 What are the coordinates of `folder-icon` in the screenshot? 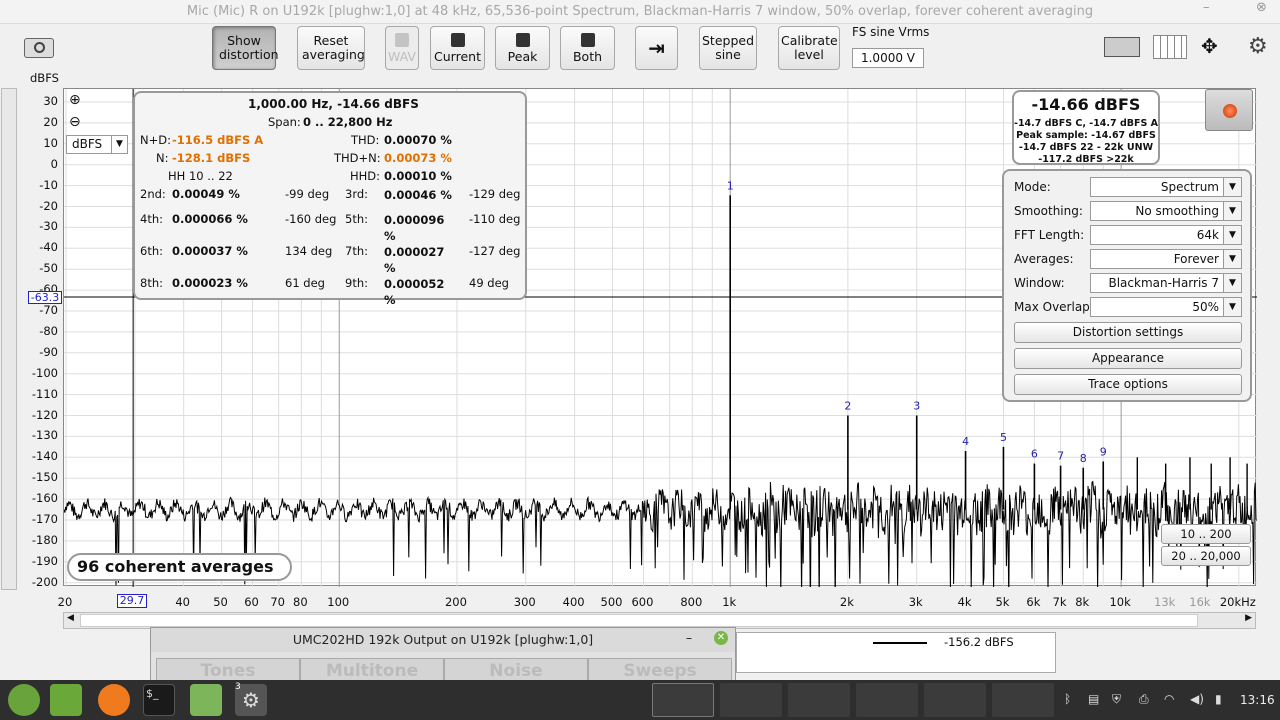 It's located at (206, 700).